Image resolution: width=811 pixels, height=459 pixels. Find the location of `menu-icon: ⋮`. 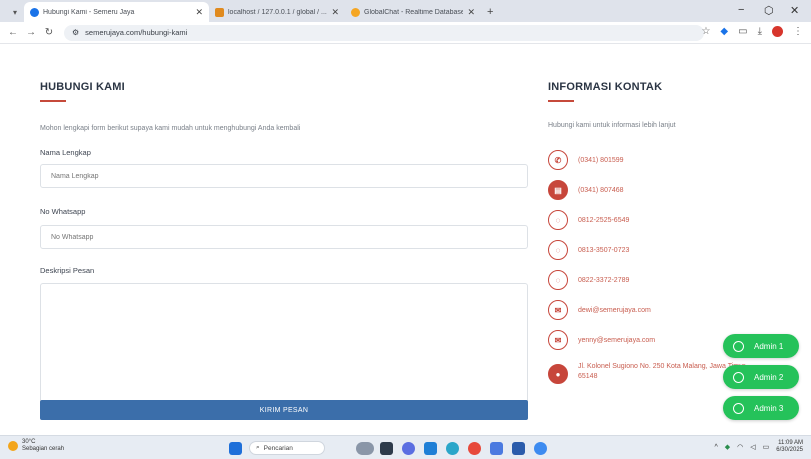

menu-icon: ⋮ is located at coordinates (798, 31).